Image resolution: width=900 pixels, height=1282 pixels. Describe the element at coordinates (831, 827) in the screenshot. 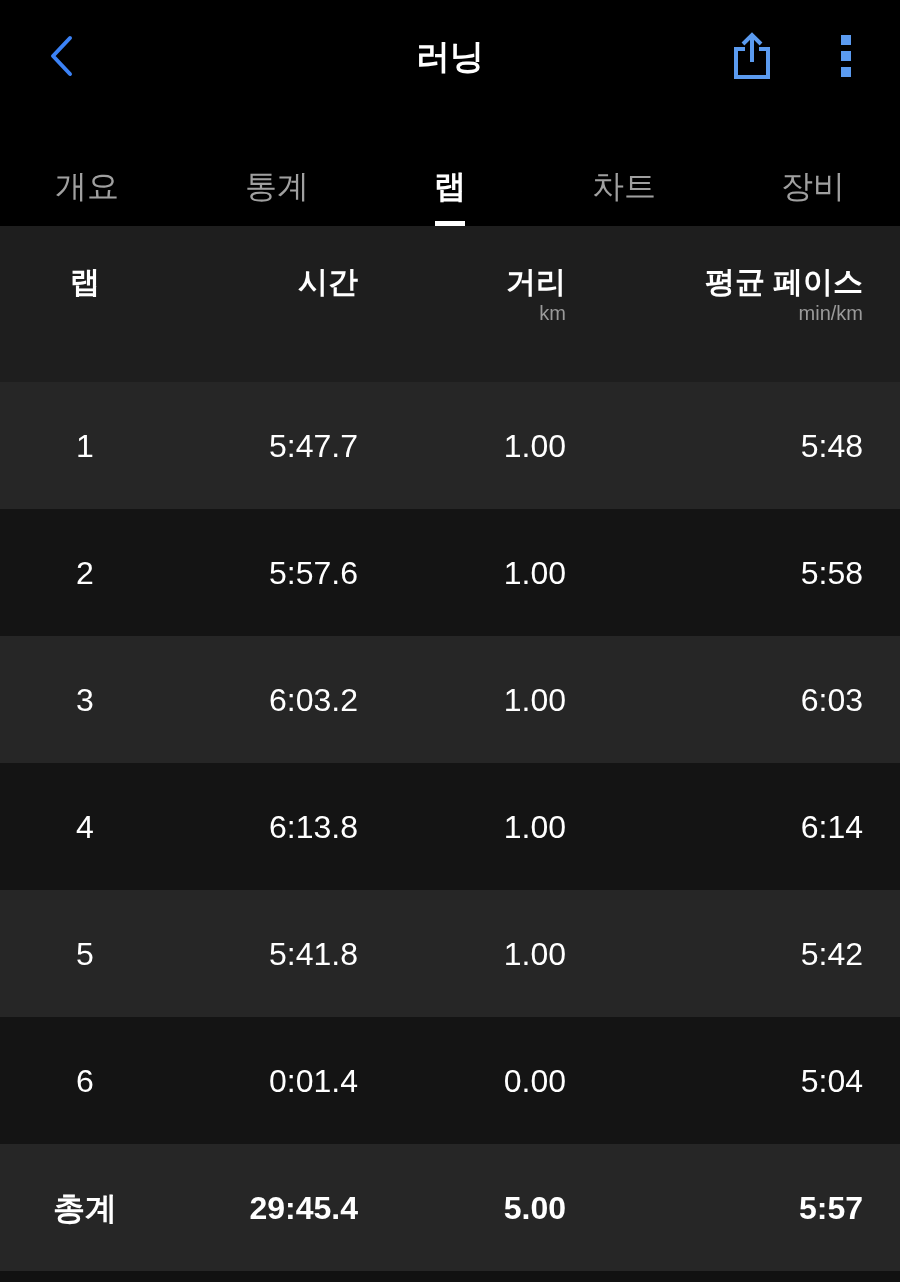

I see `table-cell-text: 6:14` at that location.